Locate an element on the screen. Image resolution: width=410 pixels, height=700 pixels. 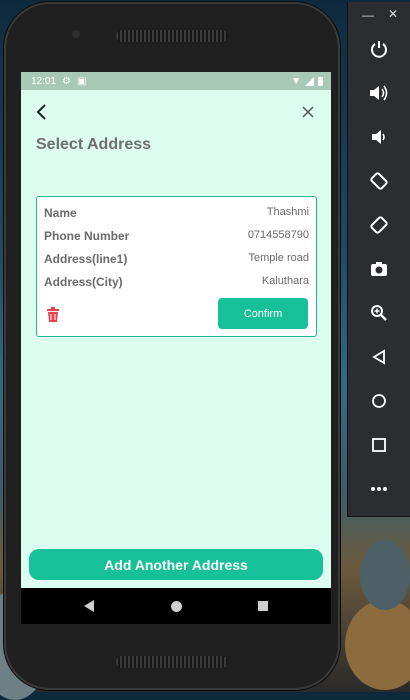
back-icon is located at coordinates (378, 357).